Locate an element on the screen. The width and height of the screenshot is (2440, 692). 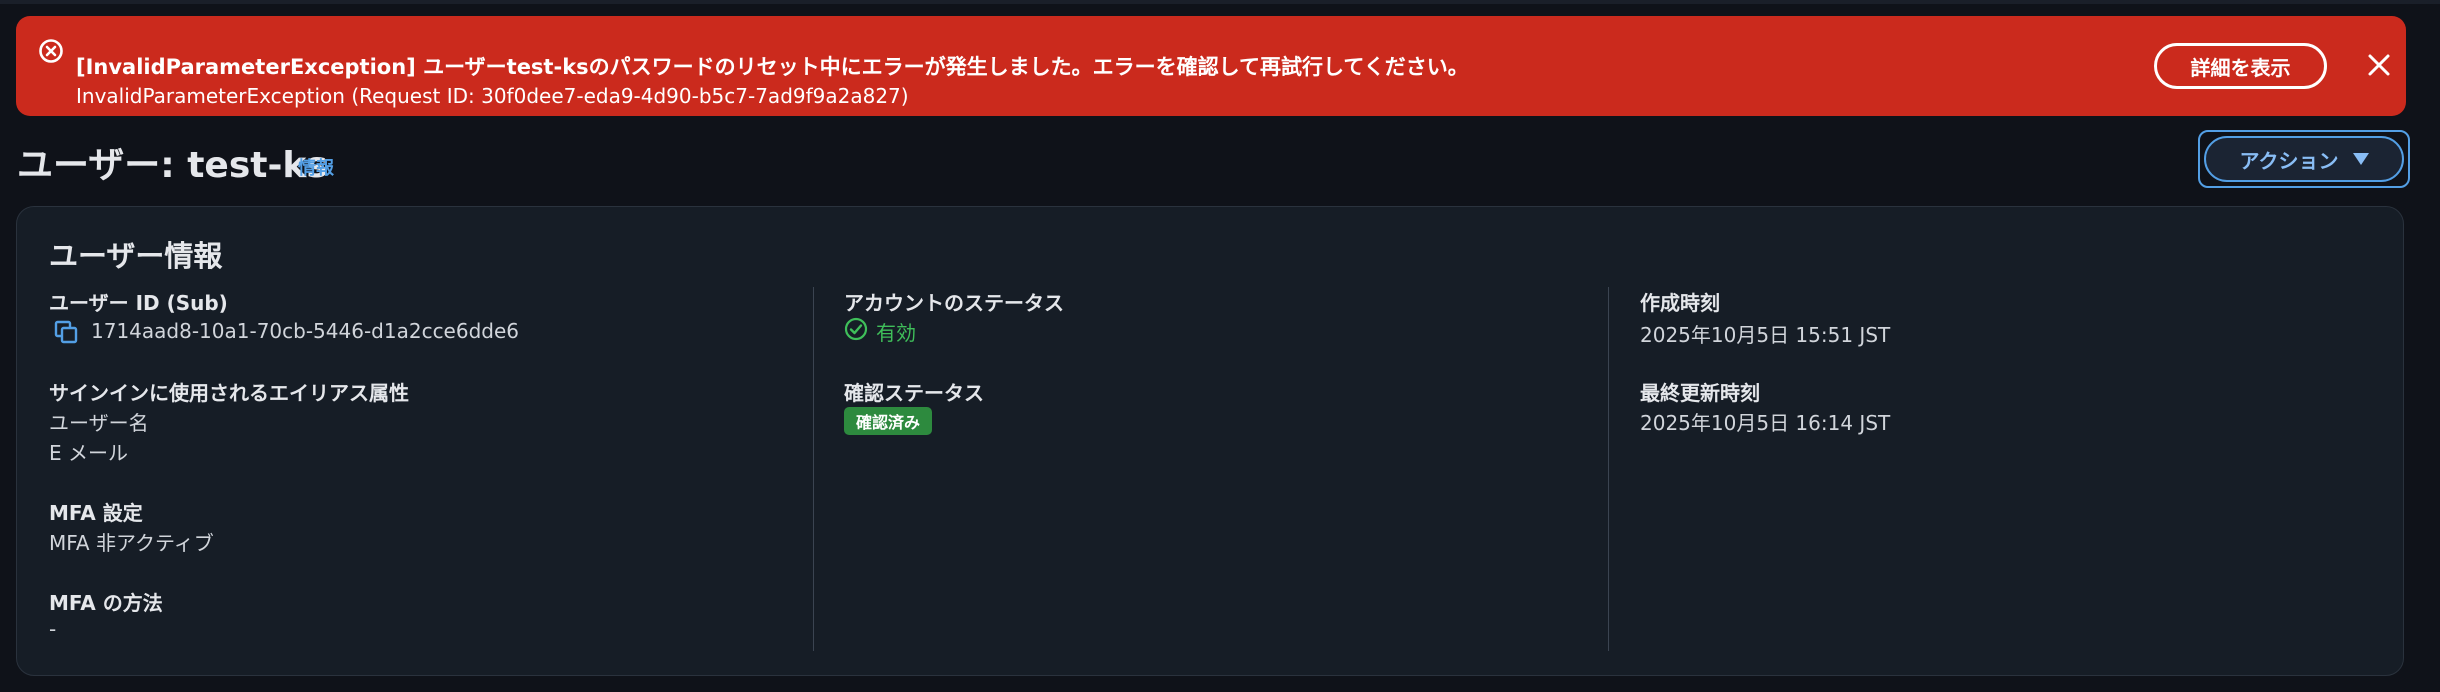
created-value: 2025年10月5日 15:51 JST is located at coordinates (1765, 335).